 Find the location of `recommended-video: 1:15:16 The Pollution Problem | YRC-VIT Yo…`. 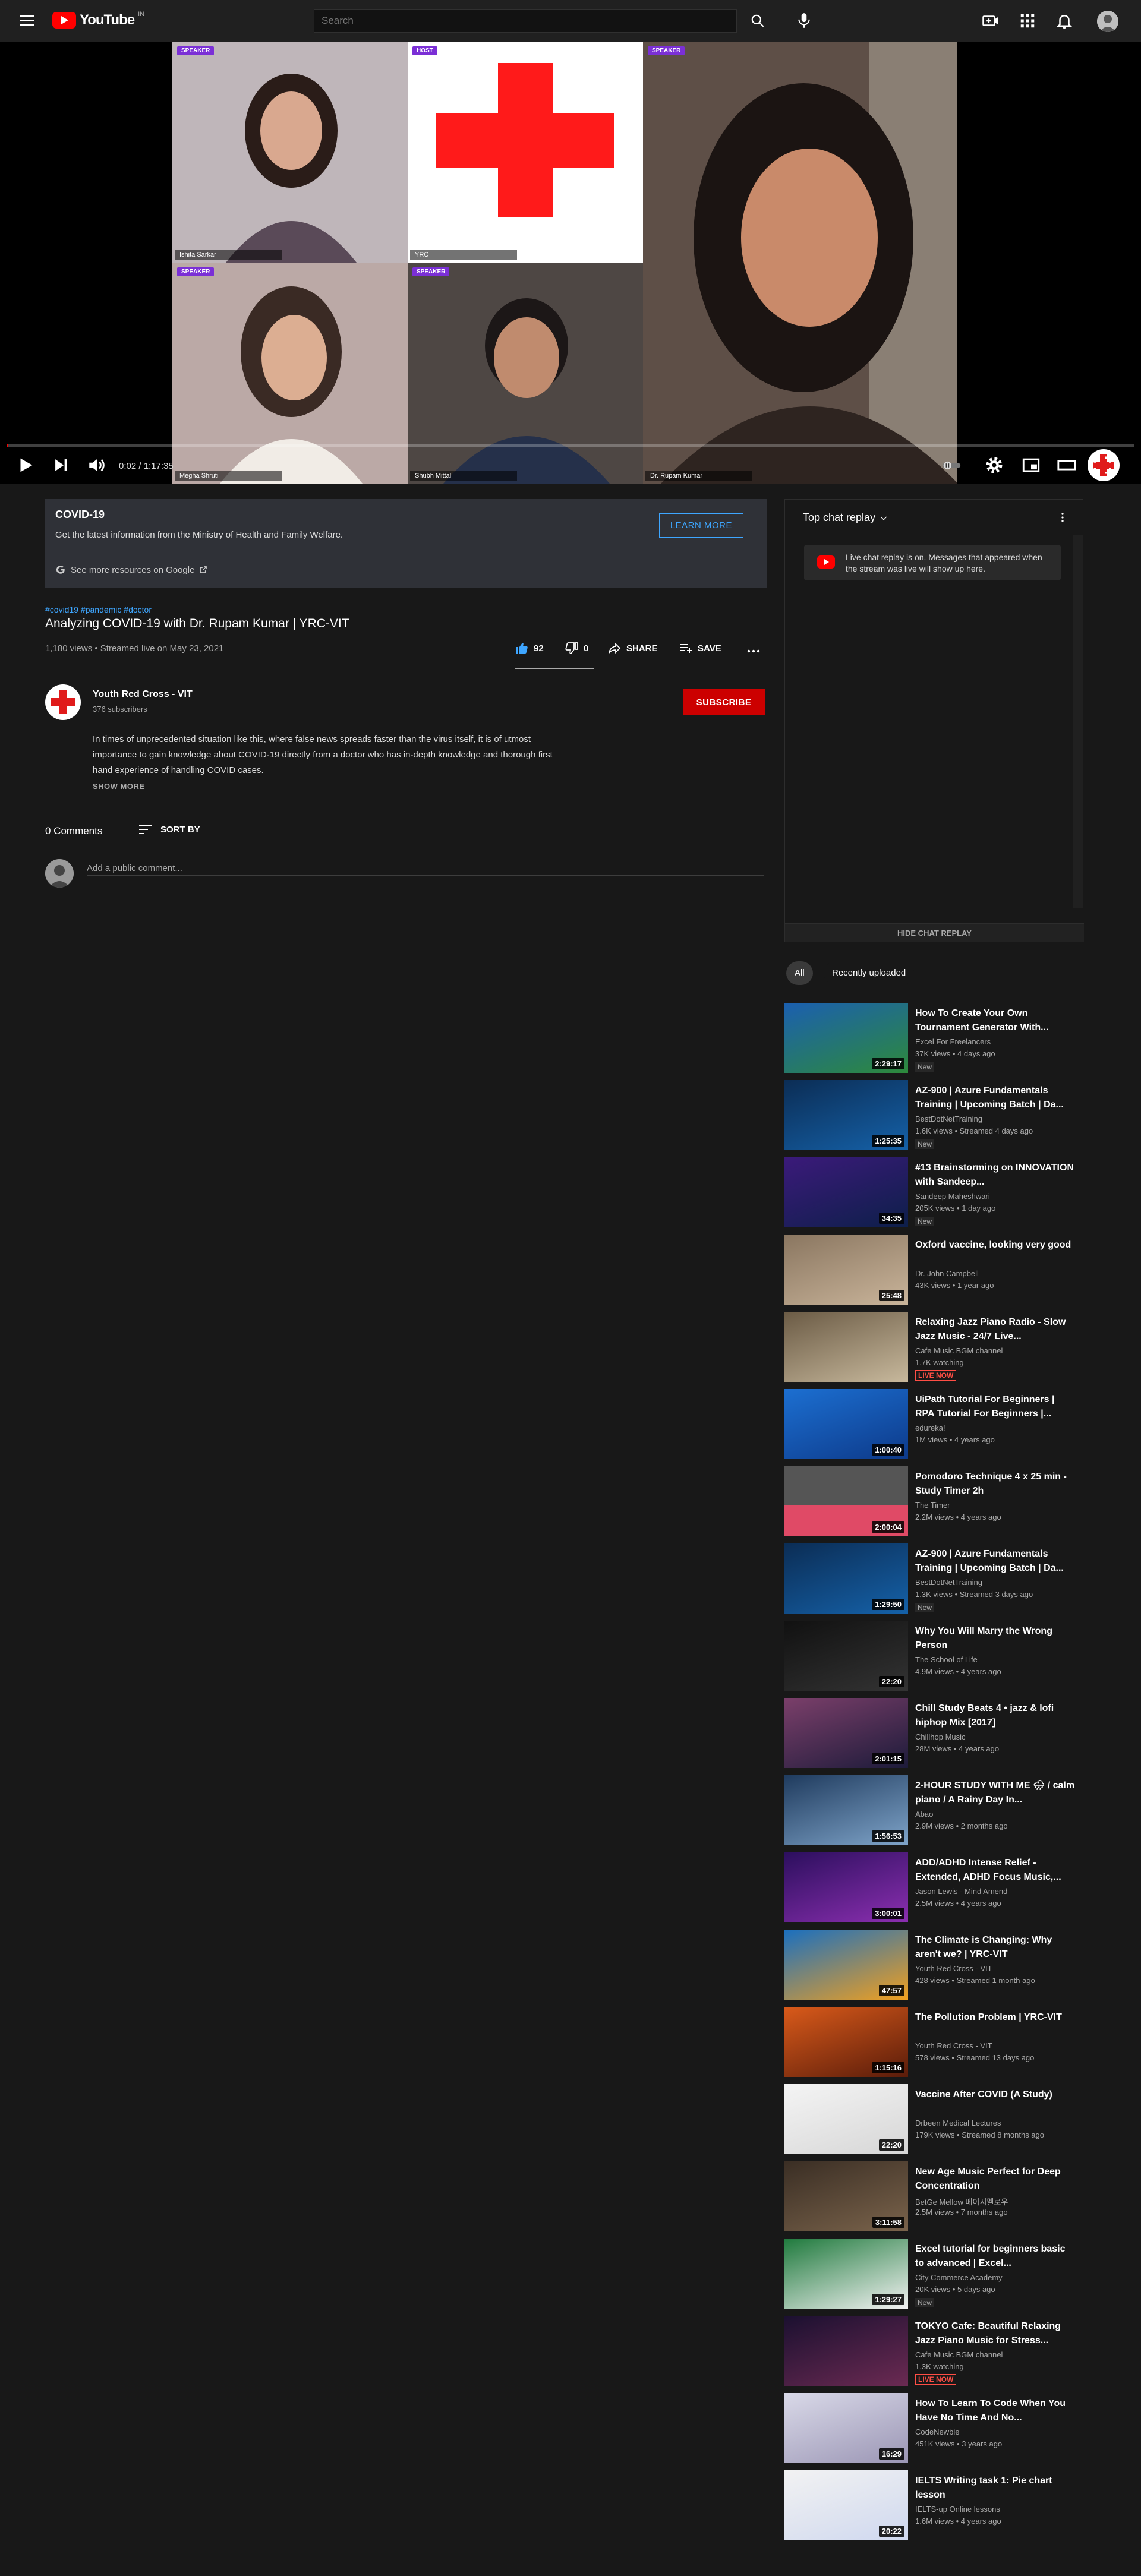

recommended-video: 1:15:16 The Pollution Problem | YRC-VIT Yo… is located at coordinates (933, 2042).